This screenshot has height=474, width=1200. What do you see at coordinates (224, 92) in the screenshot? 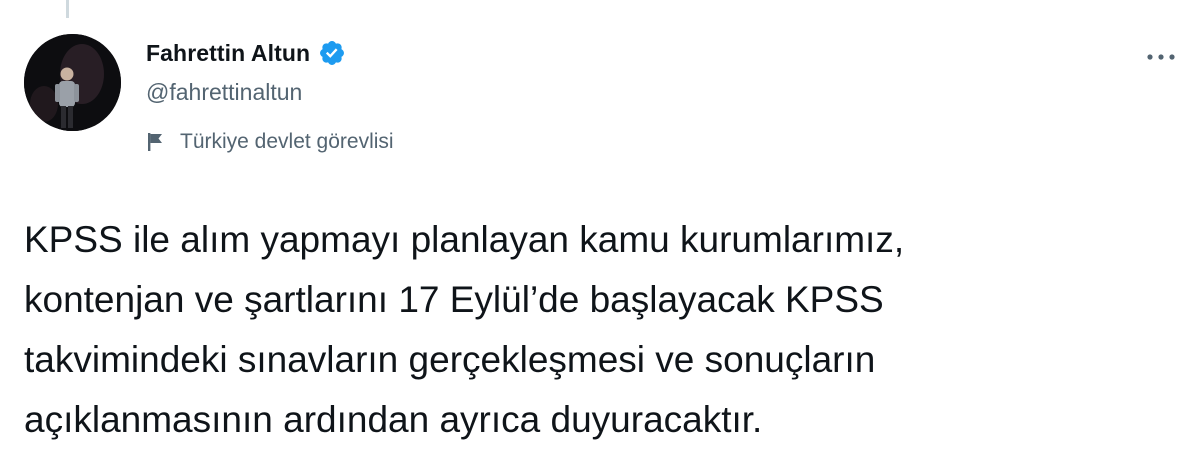
I see `author-handle: @fahrettinaltun` at bounding box center [224, 92].